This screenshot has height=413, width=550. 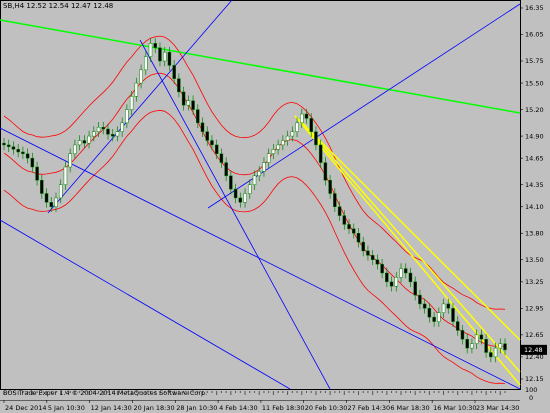 What do you see at coordinates (534, 185) in the screenshot?
I see `price-tick-label: 14.35` at bounding box center [534, 185].